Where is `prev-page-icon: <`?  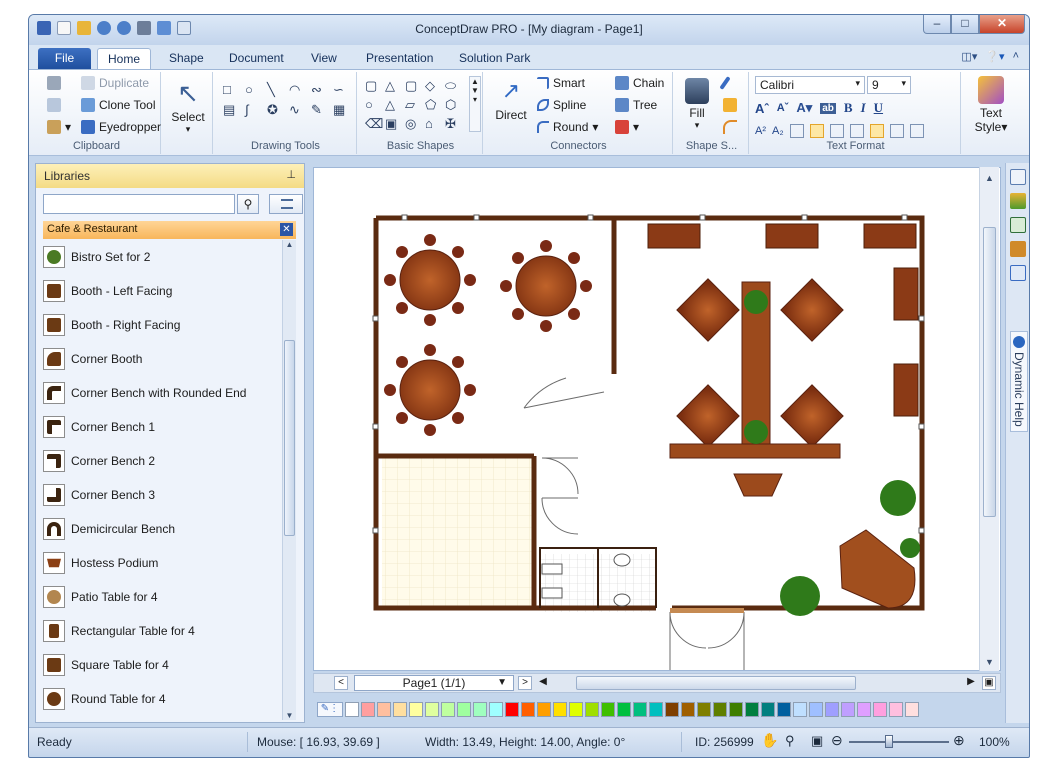
prev-page-icon: < is located at coordinates (341, 683).